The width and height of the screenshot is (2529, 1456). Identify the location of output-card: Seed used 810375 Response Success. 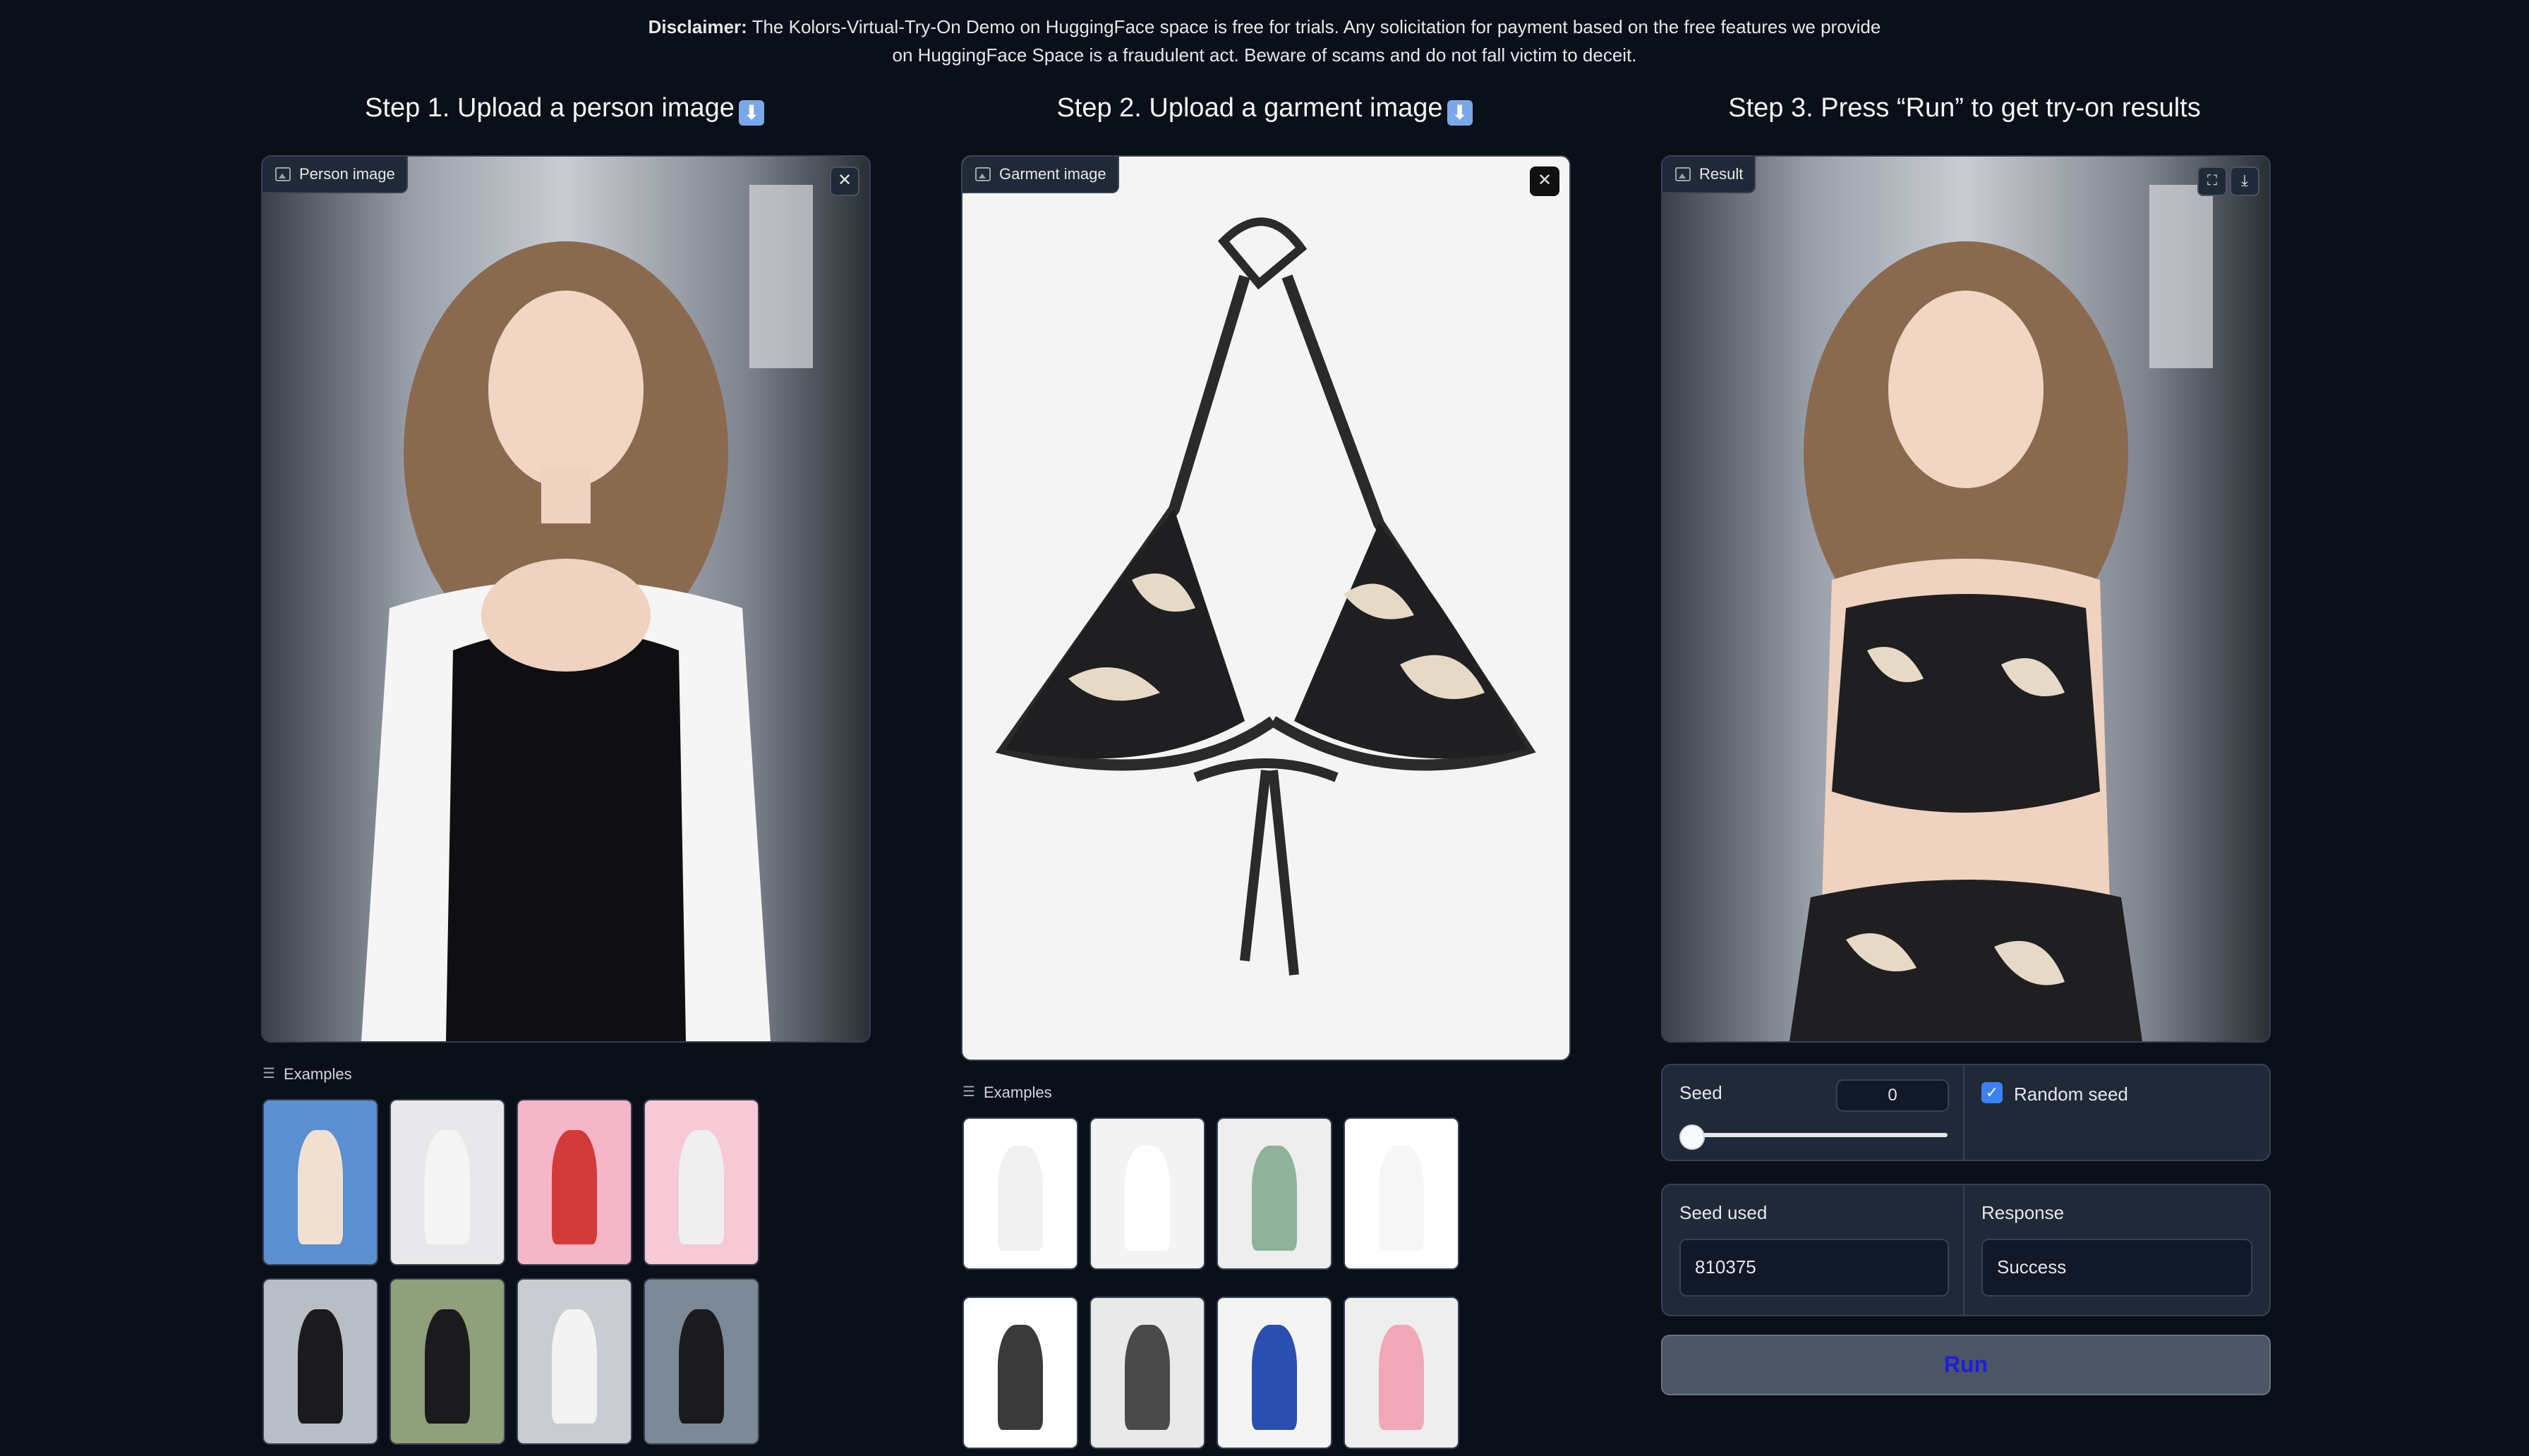
(1966, 1250).